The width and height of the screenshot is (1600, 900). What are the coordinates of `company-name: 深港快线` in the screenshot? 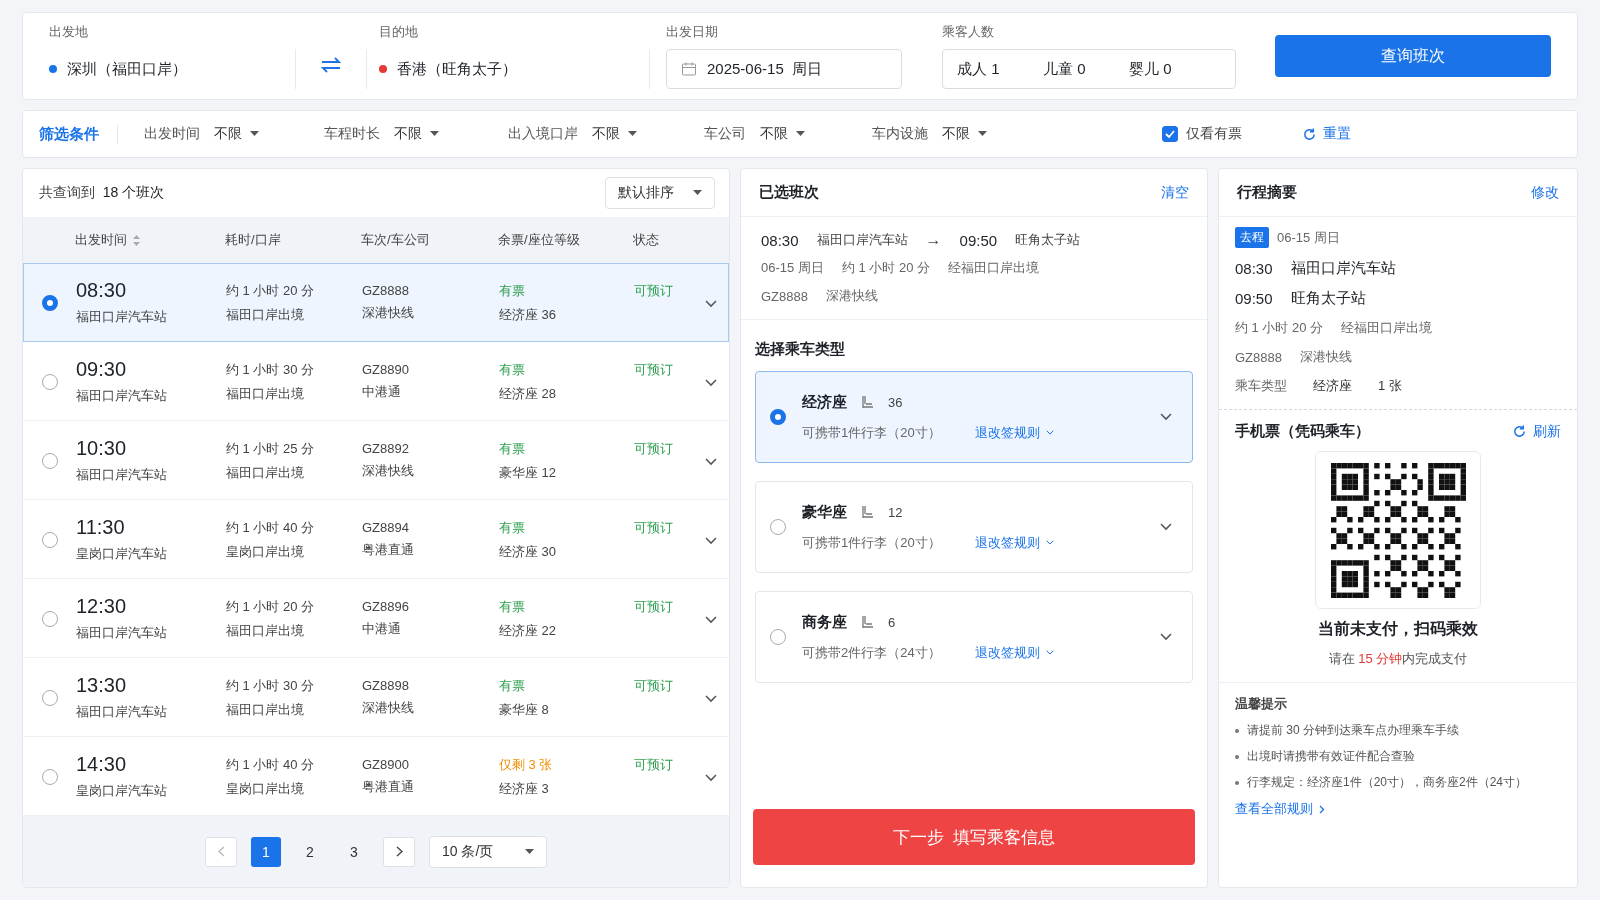 It's located at (388, 708).